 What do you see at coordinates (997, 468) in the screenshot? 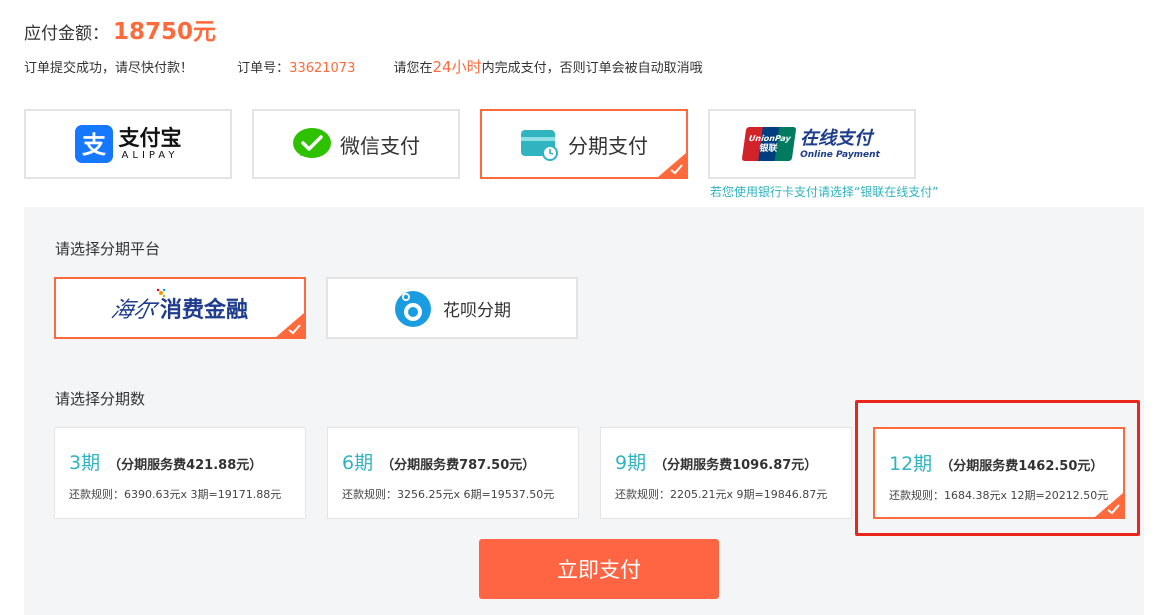
I see `selection-highlight-box` at bounding box center [997, 468].